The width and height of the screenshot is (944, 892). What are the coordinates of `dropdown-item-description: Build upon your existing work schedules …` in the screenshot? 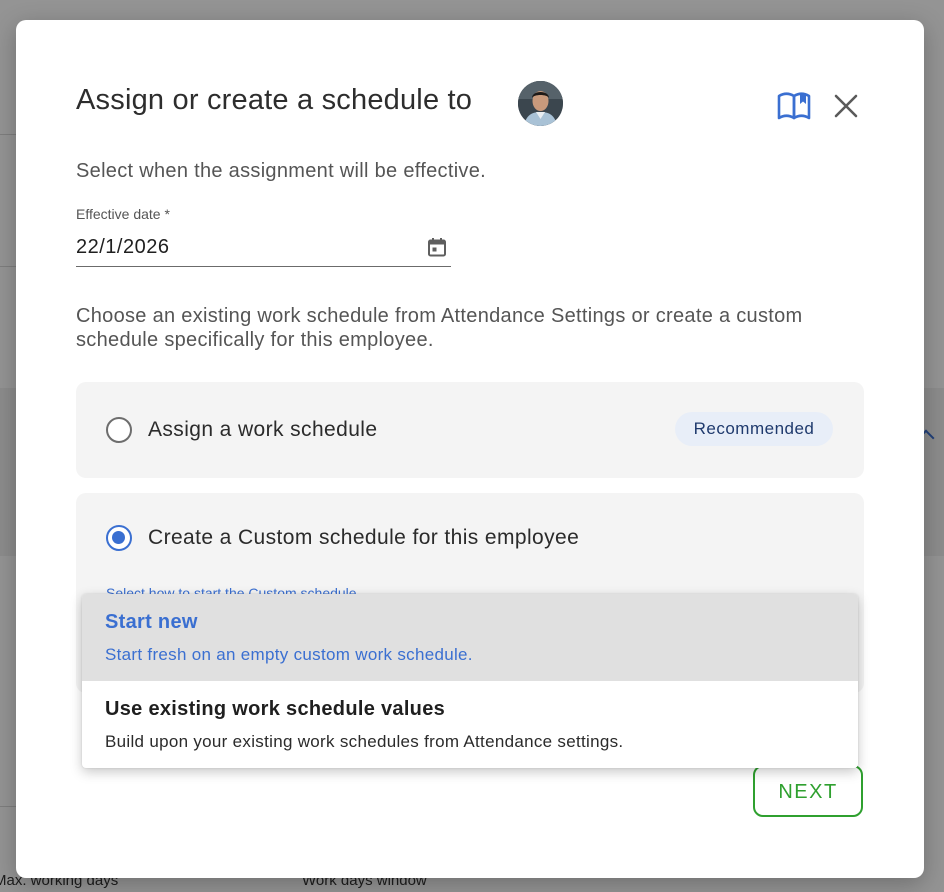 It's located at (364, 741).